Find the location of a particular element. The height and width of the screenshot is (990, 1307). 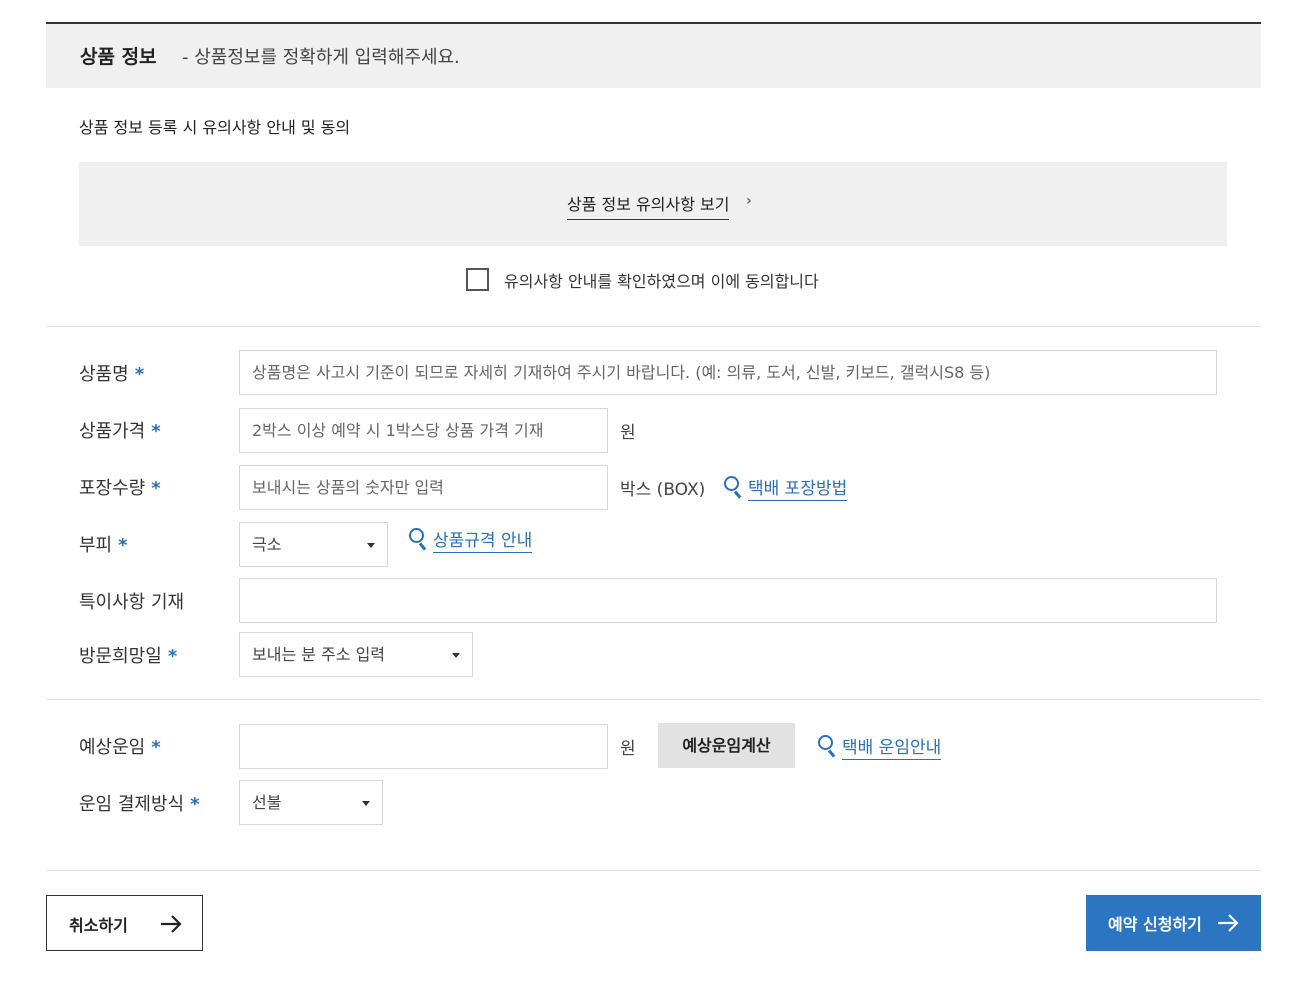

cancel-button: 취소하기 is located at coordinates (124, 923).